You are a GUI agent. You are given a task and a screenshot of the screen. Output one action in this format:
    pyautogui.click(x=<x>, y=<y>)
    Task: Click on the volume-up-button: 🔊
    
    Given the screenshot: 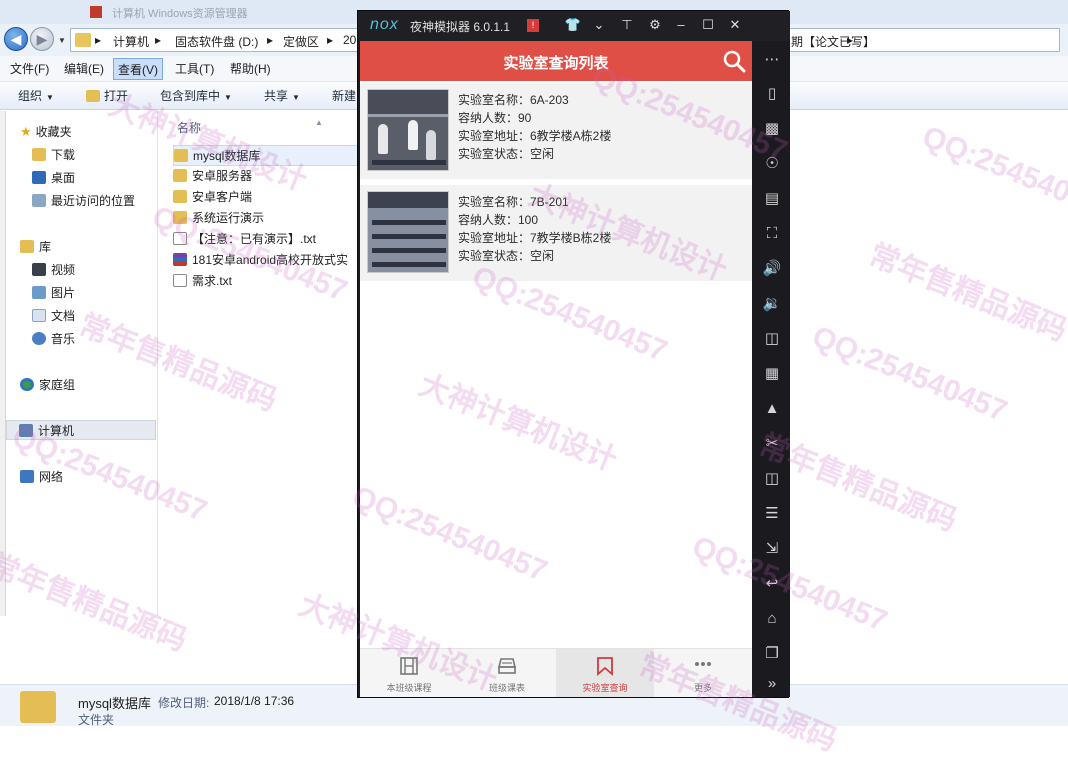 What is the action you would take?
    pyautogui.click(x=772, y=268)
    